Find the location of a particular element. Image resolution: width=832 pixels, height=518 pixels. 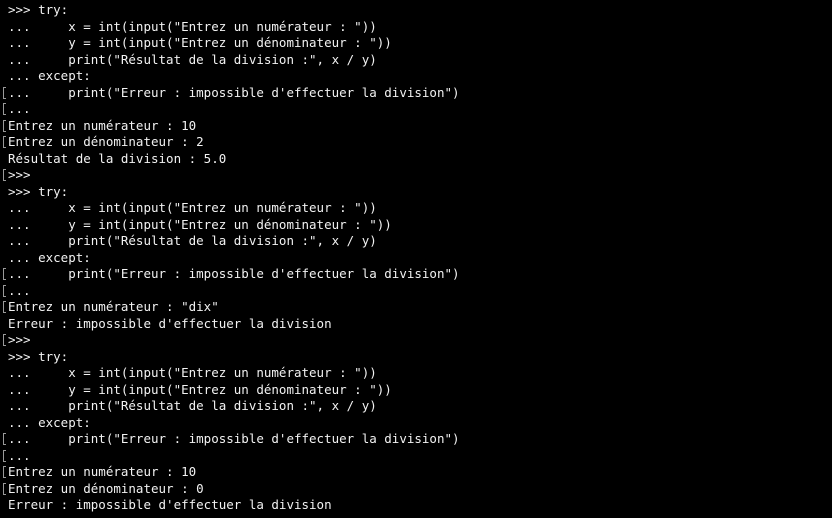

terminal-line-text: Entrez un dénominateur : 2 is located at coordinates (106, 141).